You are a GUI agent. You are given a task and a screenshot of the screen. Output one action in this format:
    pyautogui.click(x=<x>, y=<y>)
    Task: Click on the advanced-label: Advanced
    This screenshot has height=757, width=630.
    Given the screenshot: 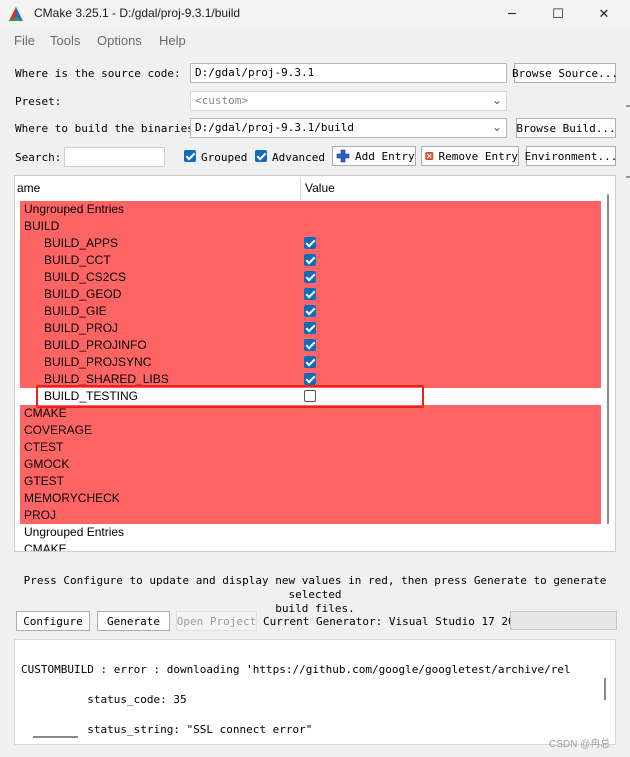 What is the action you would take?
    pyautogui.click(x=298, y=157)
    